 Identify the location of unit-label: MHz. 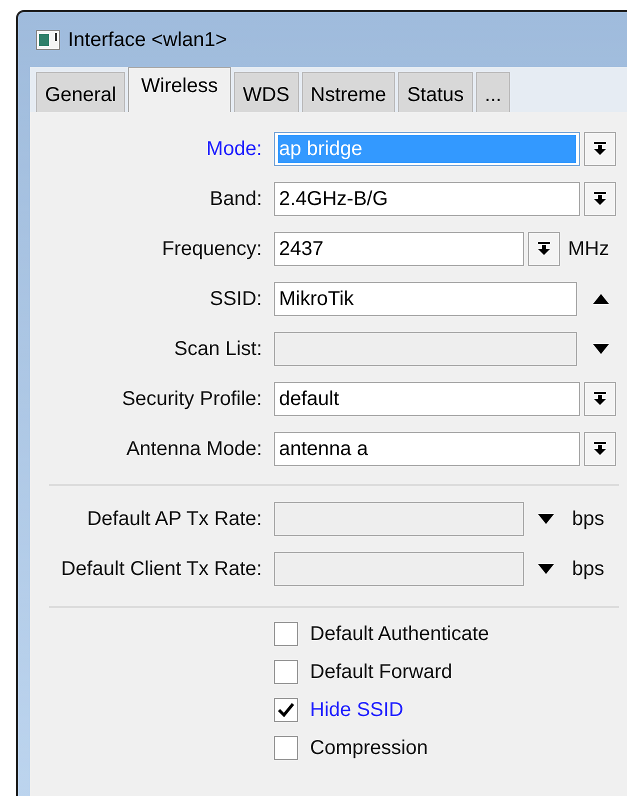
(589, 249).